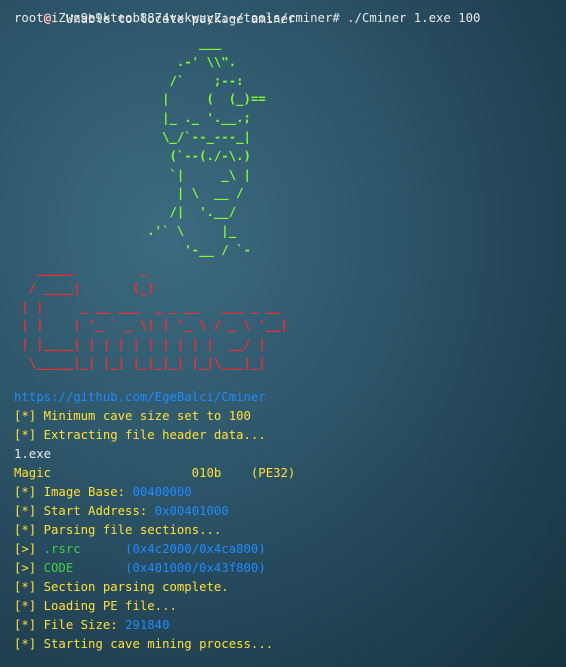  I want to click on output-value: 00400000, so click(162, 492).